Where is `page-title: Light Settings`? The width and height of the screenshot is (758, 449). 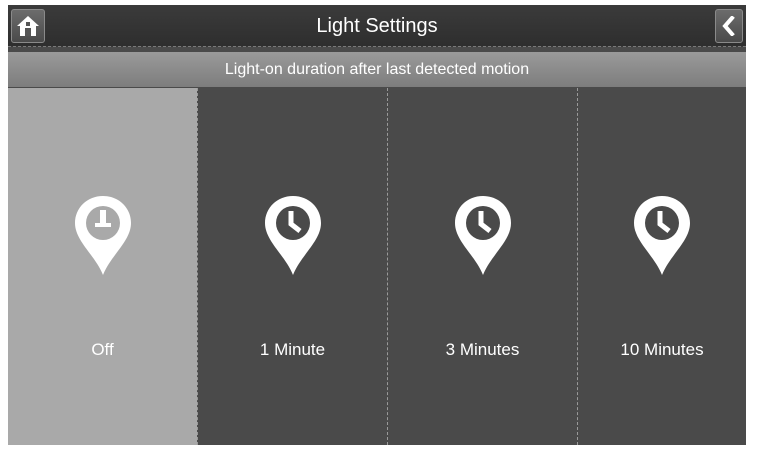
page-title: Light Settings is located at coordinates (377, 26).